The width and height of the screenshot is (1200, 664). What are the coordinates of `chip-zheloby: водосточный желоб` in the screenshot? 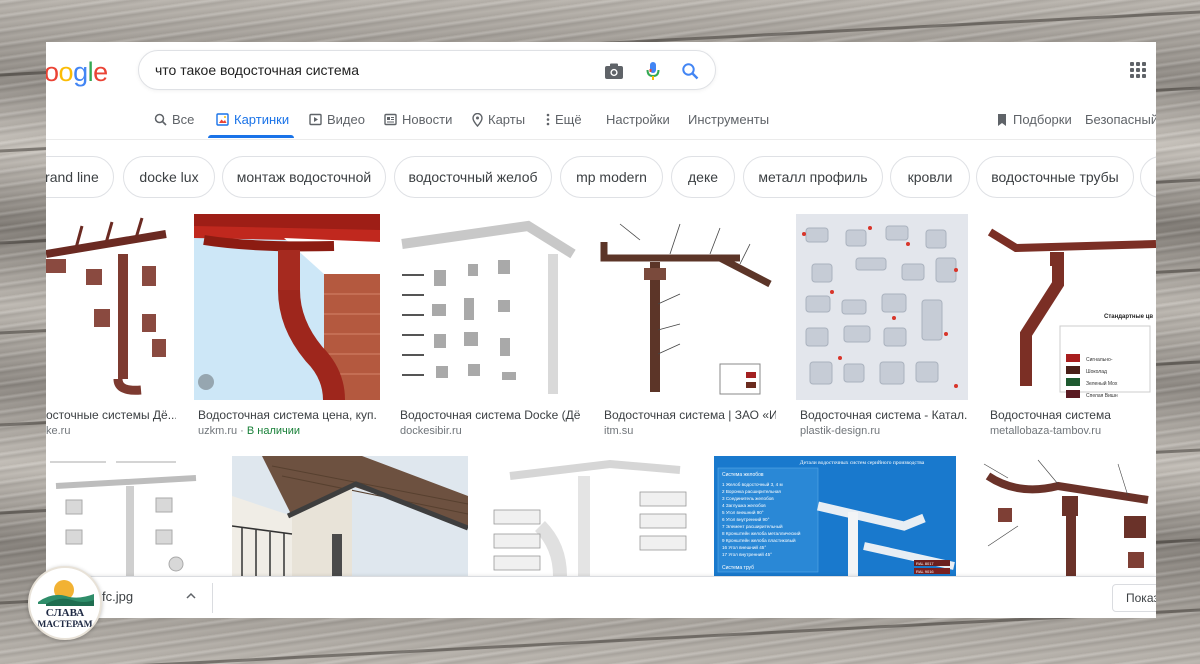 It's located at (473, 177).